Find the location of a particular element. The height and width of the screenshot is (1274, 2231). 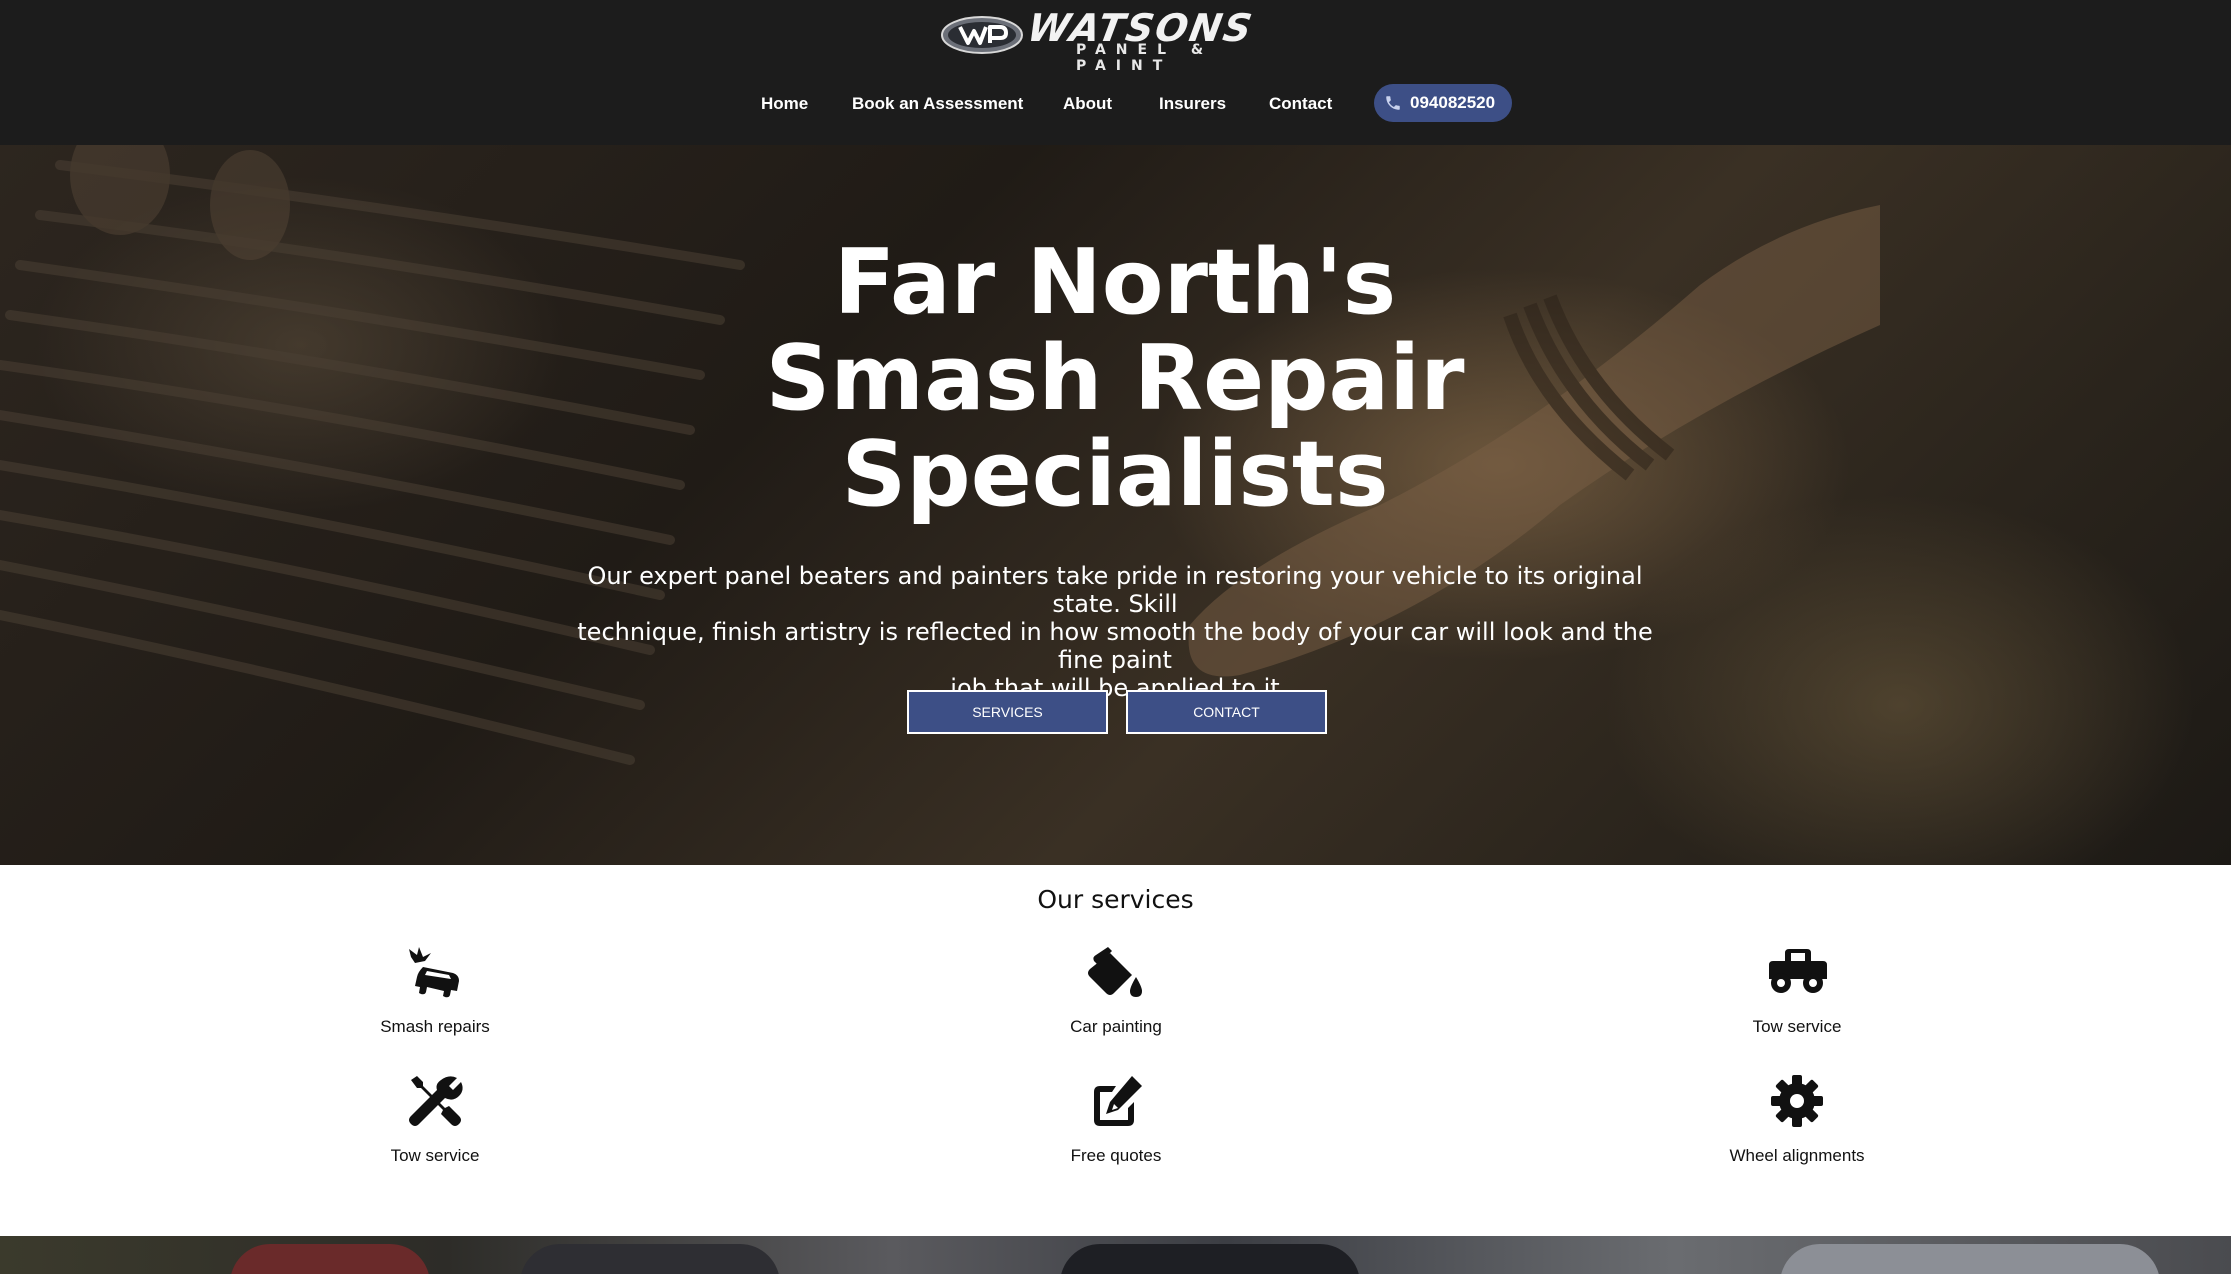

service-car-painting: Car painting is located at coordinates (1116, 991).